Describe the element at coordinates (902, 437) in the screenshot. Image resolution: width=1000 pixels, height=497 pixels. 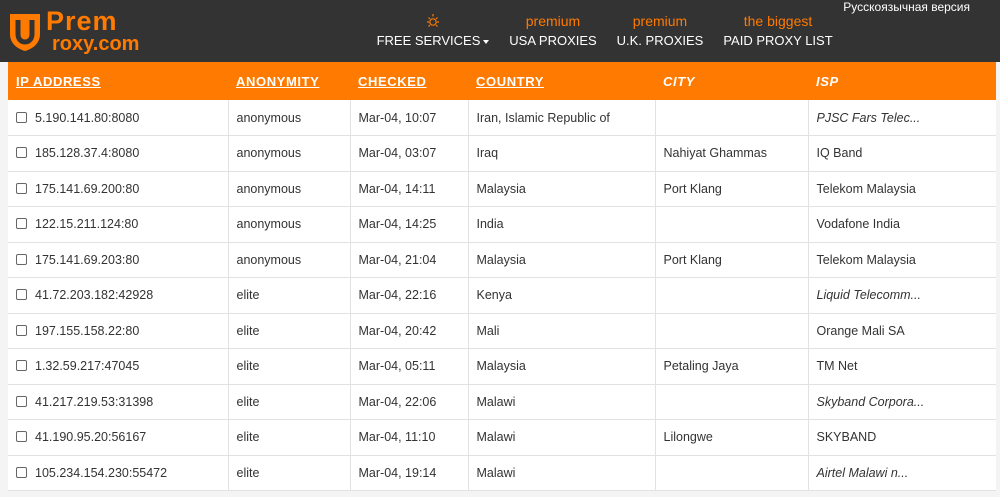
I see `cell-isp: SKYBAND` at that location.